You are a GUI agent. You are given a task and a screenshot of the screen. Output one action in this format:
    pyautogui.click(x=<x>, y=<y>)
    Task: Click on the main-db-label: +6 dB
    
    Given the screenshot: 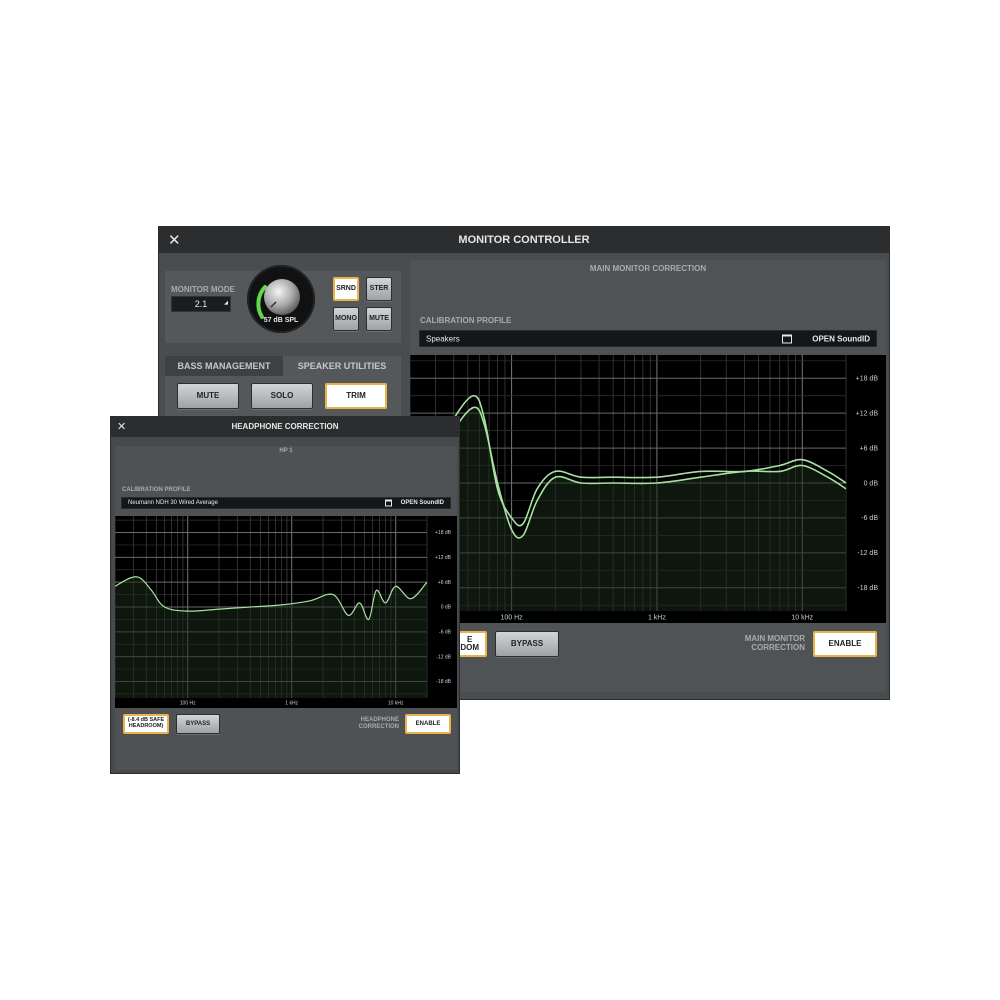 What is the action you would take?
    pyautogui.click(x=869, y=448)
    